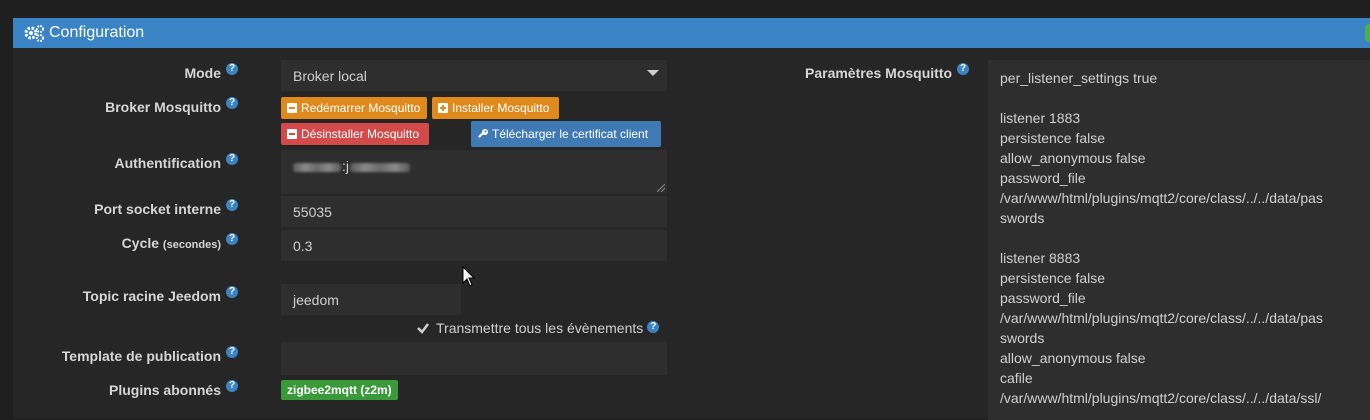 This screenshot has width=1370, height=420. Describe the element at coordinates (34, 33) in the screenshot. I see `cogs-icon` at that location.